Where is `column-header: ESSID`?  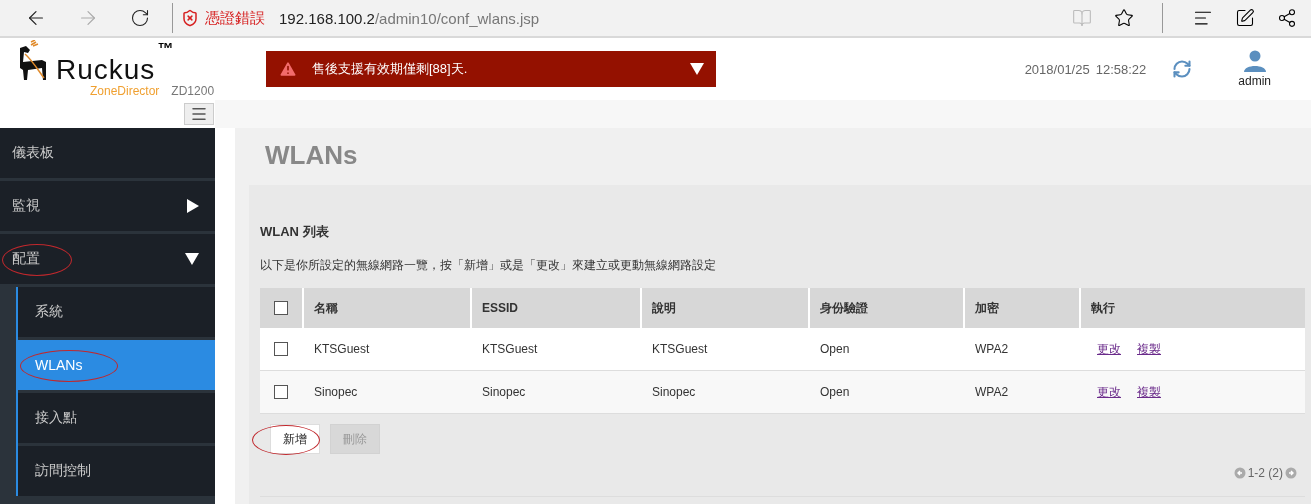 column-header: ESSID is located at coordinates (555, 308).